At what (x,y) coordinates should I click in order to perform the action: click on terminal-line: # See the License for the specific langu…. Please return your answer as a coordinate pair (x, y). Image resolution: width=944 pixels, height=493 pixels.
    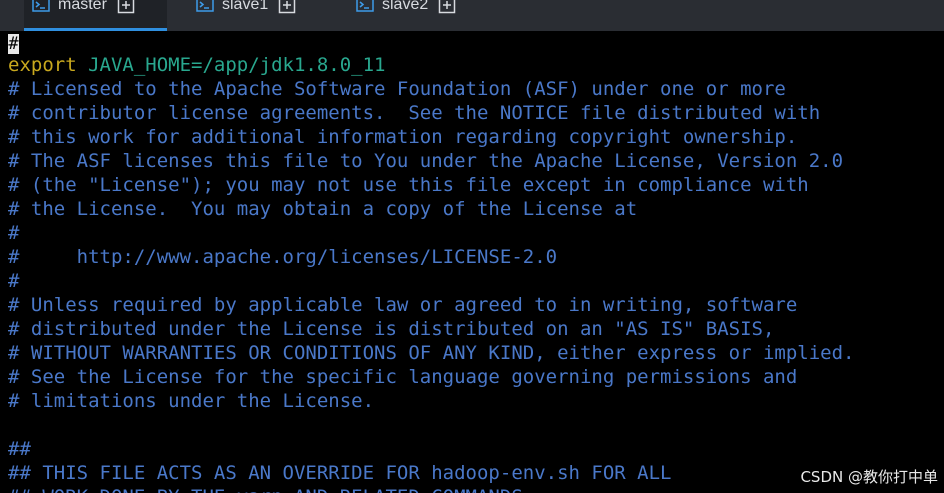
    Looking at the image, I should click on (403, 377).